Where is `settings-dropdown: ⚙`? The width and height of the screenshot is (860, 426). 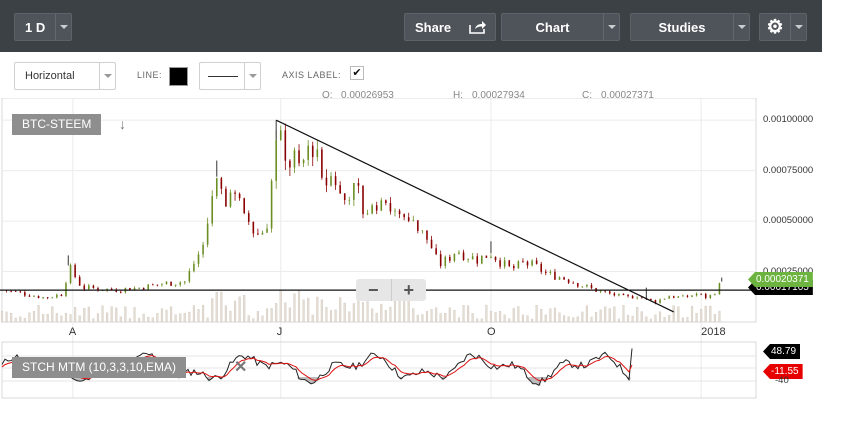
settings-dropdown: ⚙ is located at coordinates (783, 27).